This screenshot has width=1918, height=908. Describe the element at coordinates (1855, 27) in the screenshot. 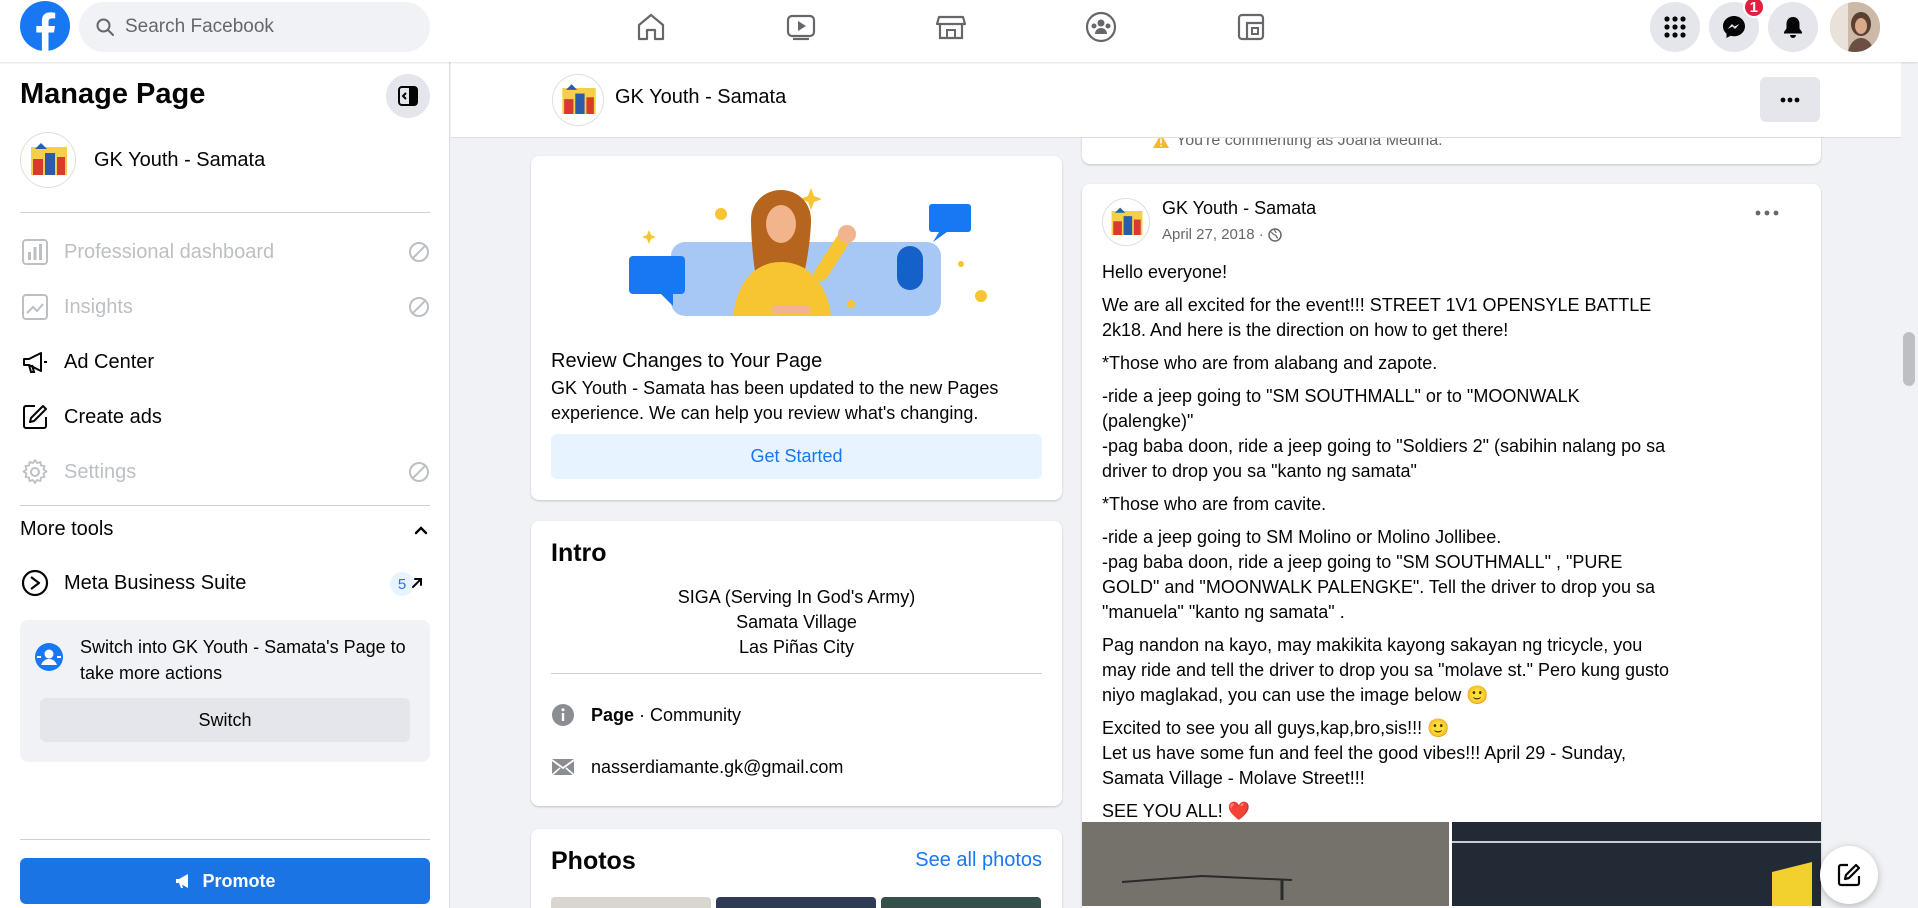

I see `account-avatar` at that location.